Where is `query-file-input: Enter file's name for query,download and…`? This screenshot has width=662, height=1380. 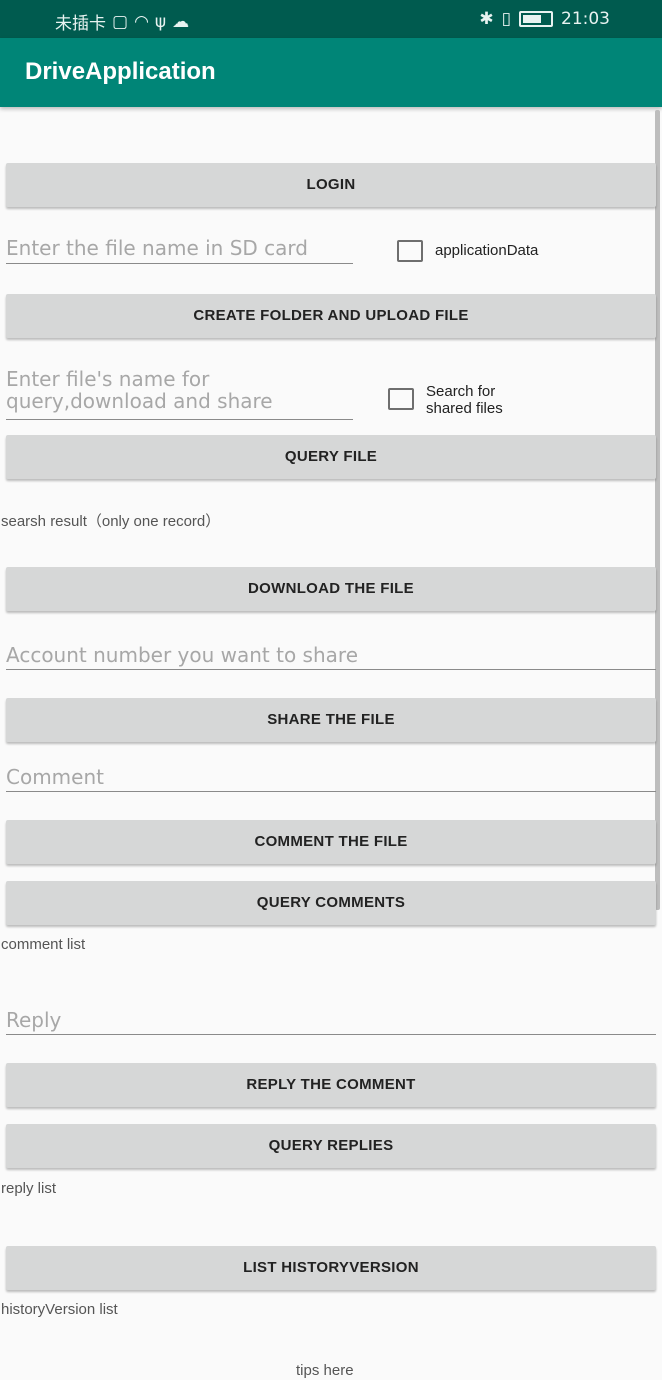 query-file-input: Enter file's name for query,download and… is located at coordinates (179, 394).